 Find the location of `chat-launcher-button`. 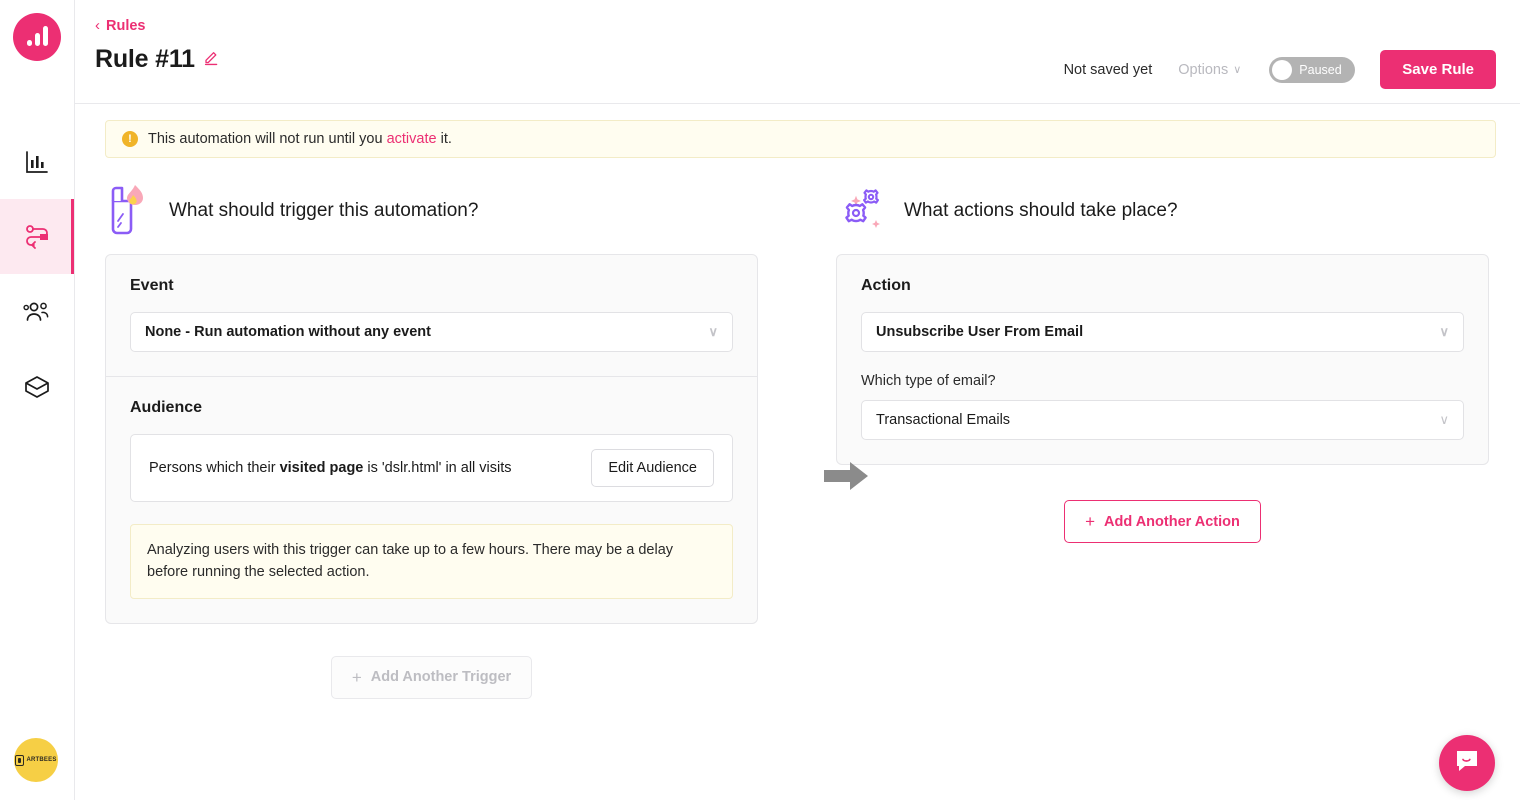

chat-launcher-button is located at coordinates (1467, 763).